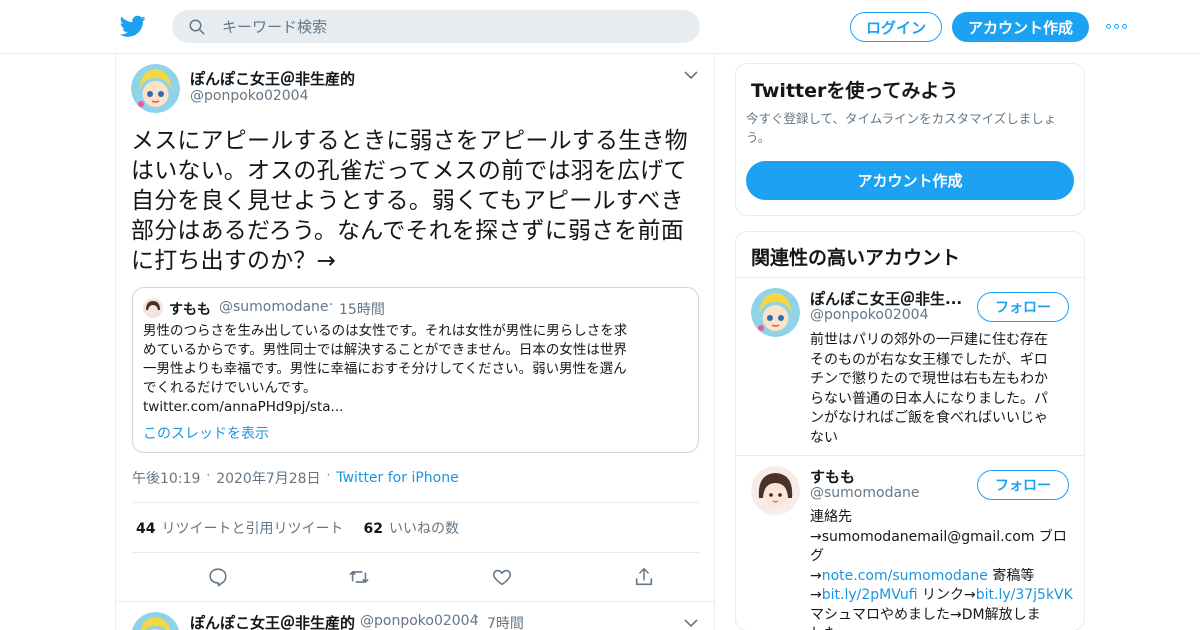  I want to click on account-name: すもも, so click(890, 476).